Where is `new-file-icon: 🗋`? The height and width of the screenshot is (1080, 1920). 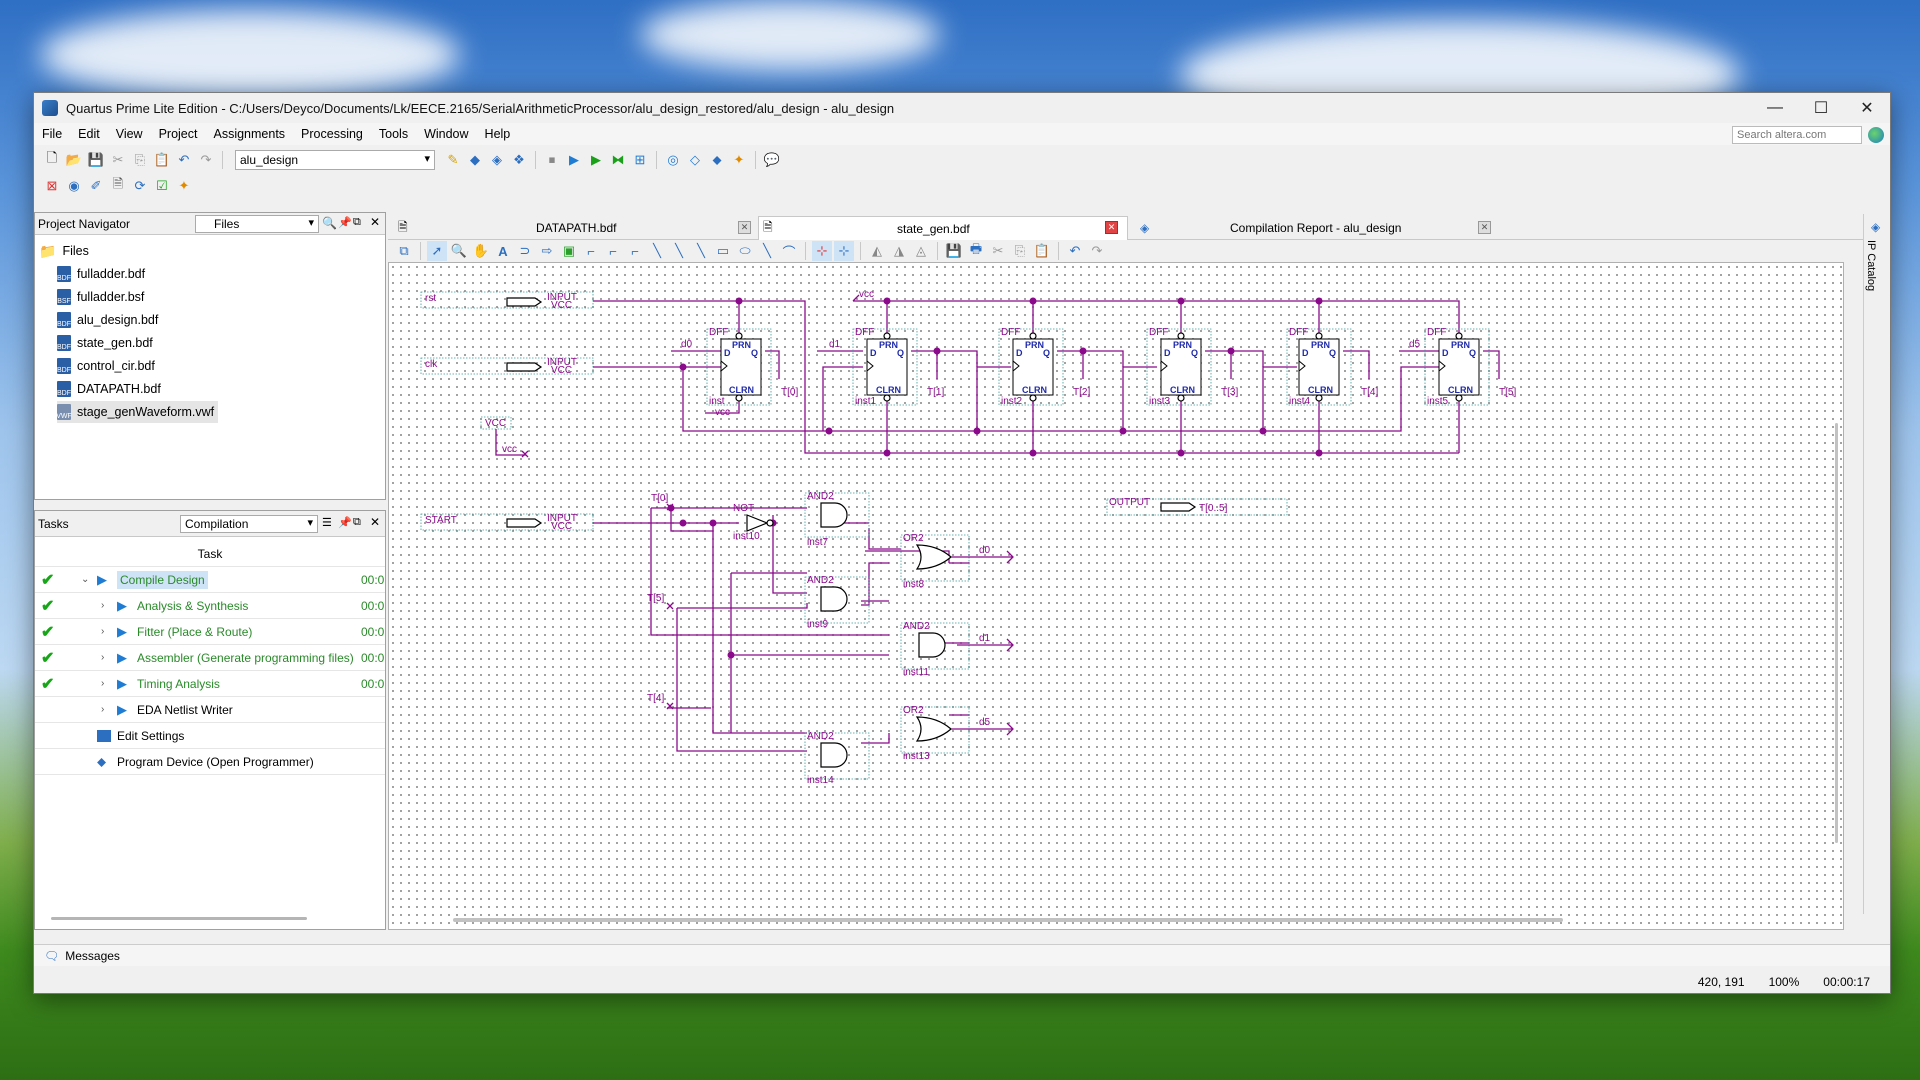 new-file-icon: 🗋 is located at coordinates (52, 160).